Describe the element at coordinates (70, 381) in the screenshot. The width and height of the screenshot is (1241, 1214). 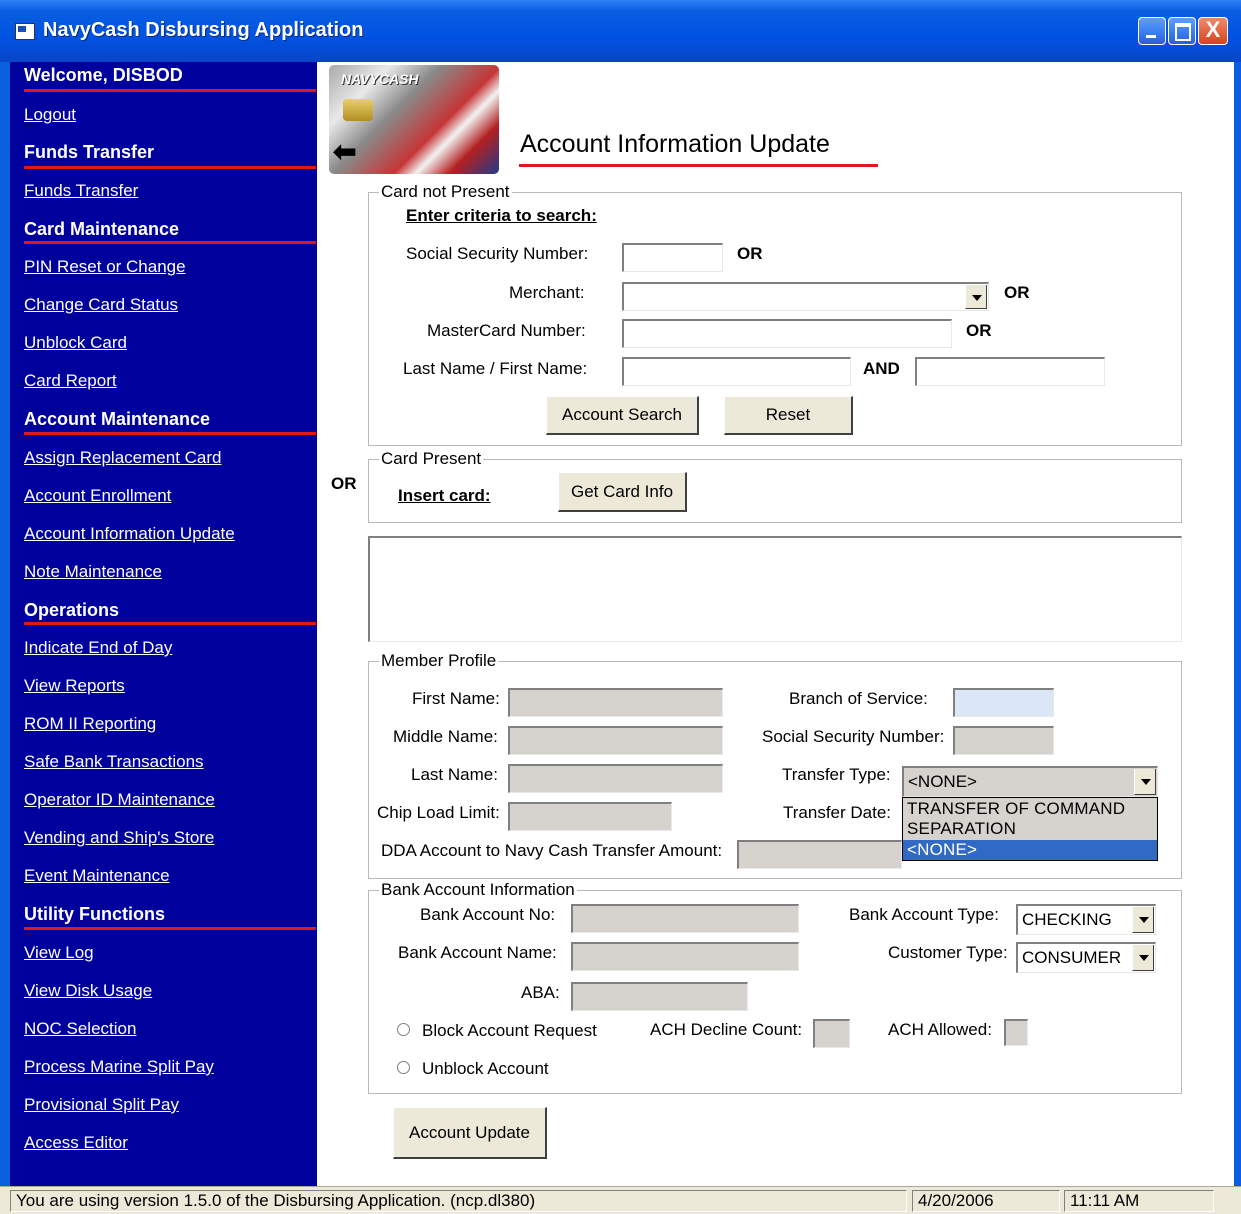
I see `sidebar-item-card-report: Card Report` at that location.